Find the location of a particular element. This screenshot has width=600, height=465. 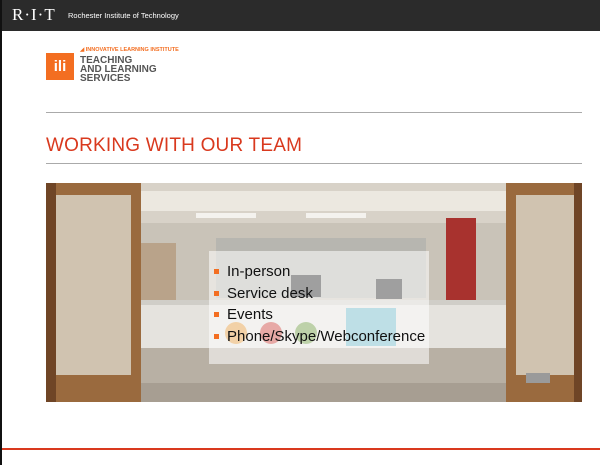

list-item: Service desk is located at coordinates (319, 294).